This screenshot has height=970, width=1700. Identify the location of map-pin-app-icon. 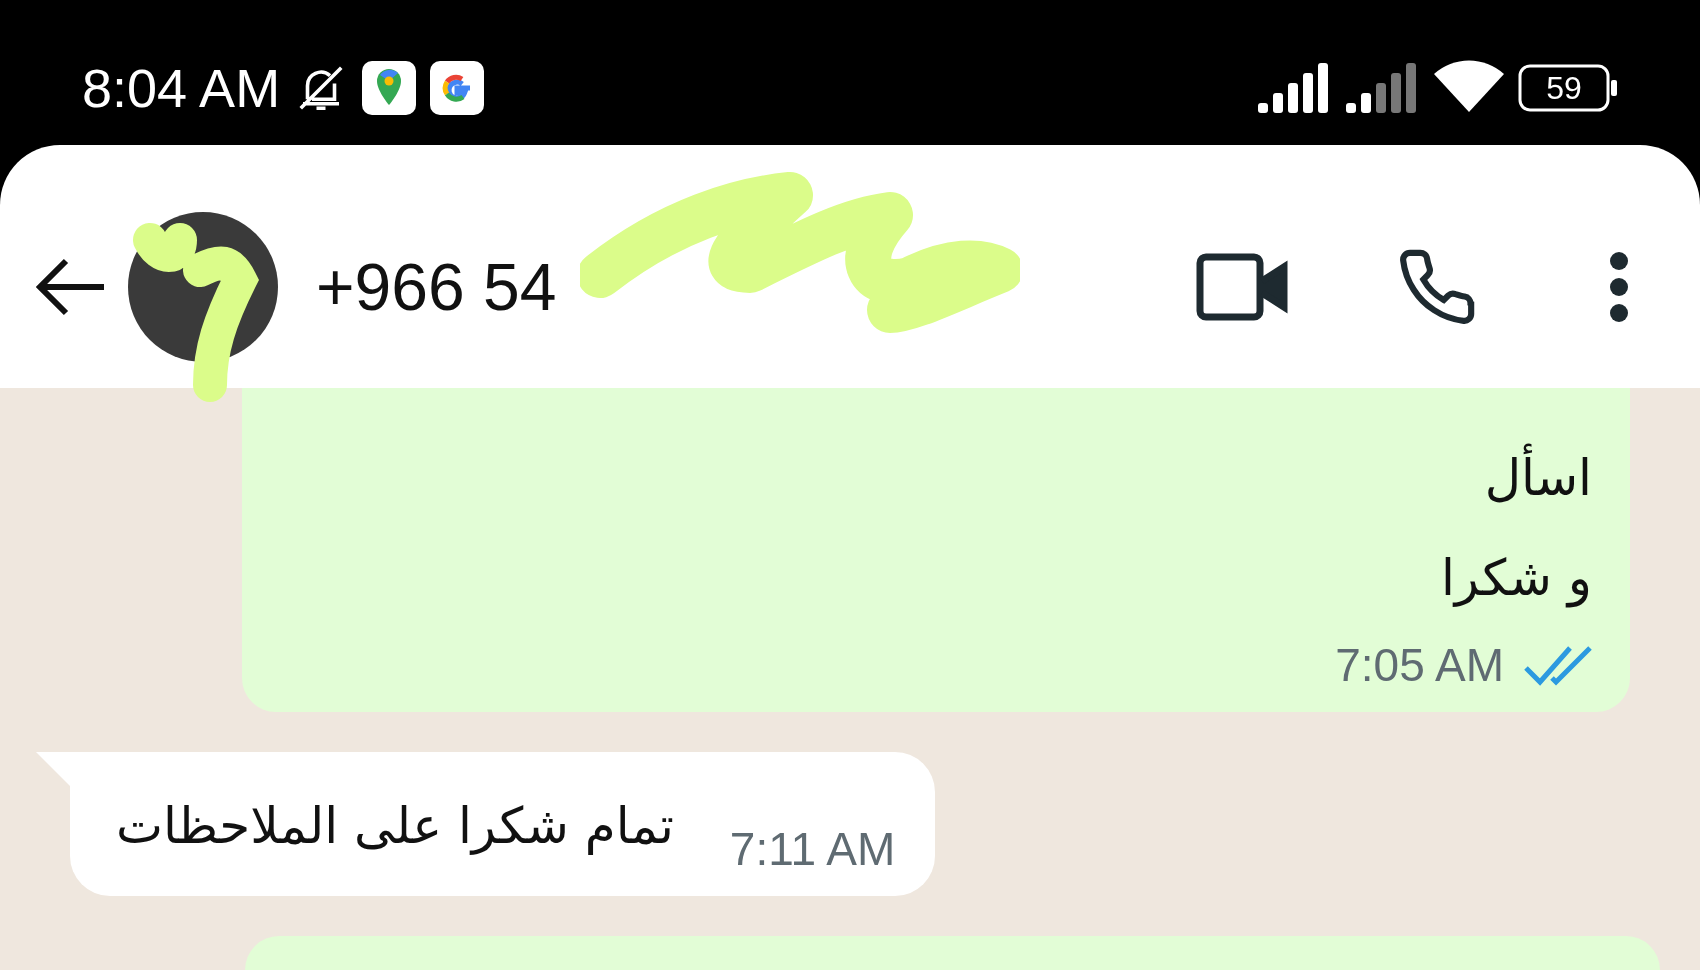
(389, 87).